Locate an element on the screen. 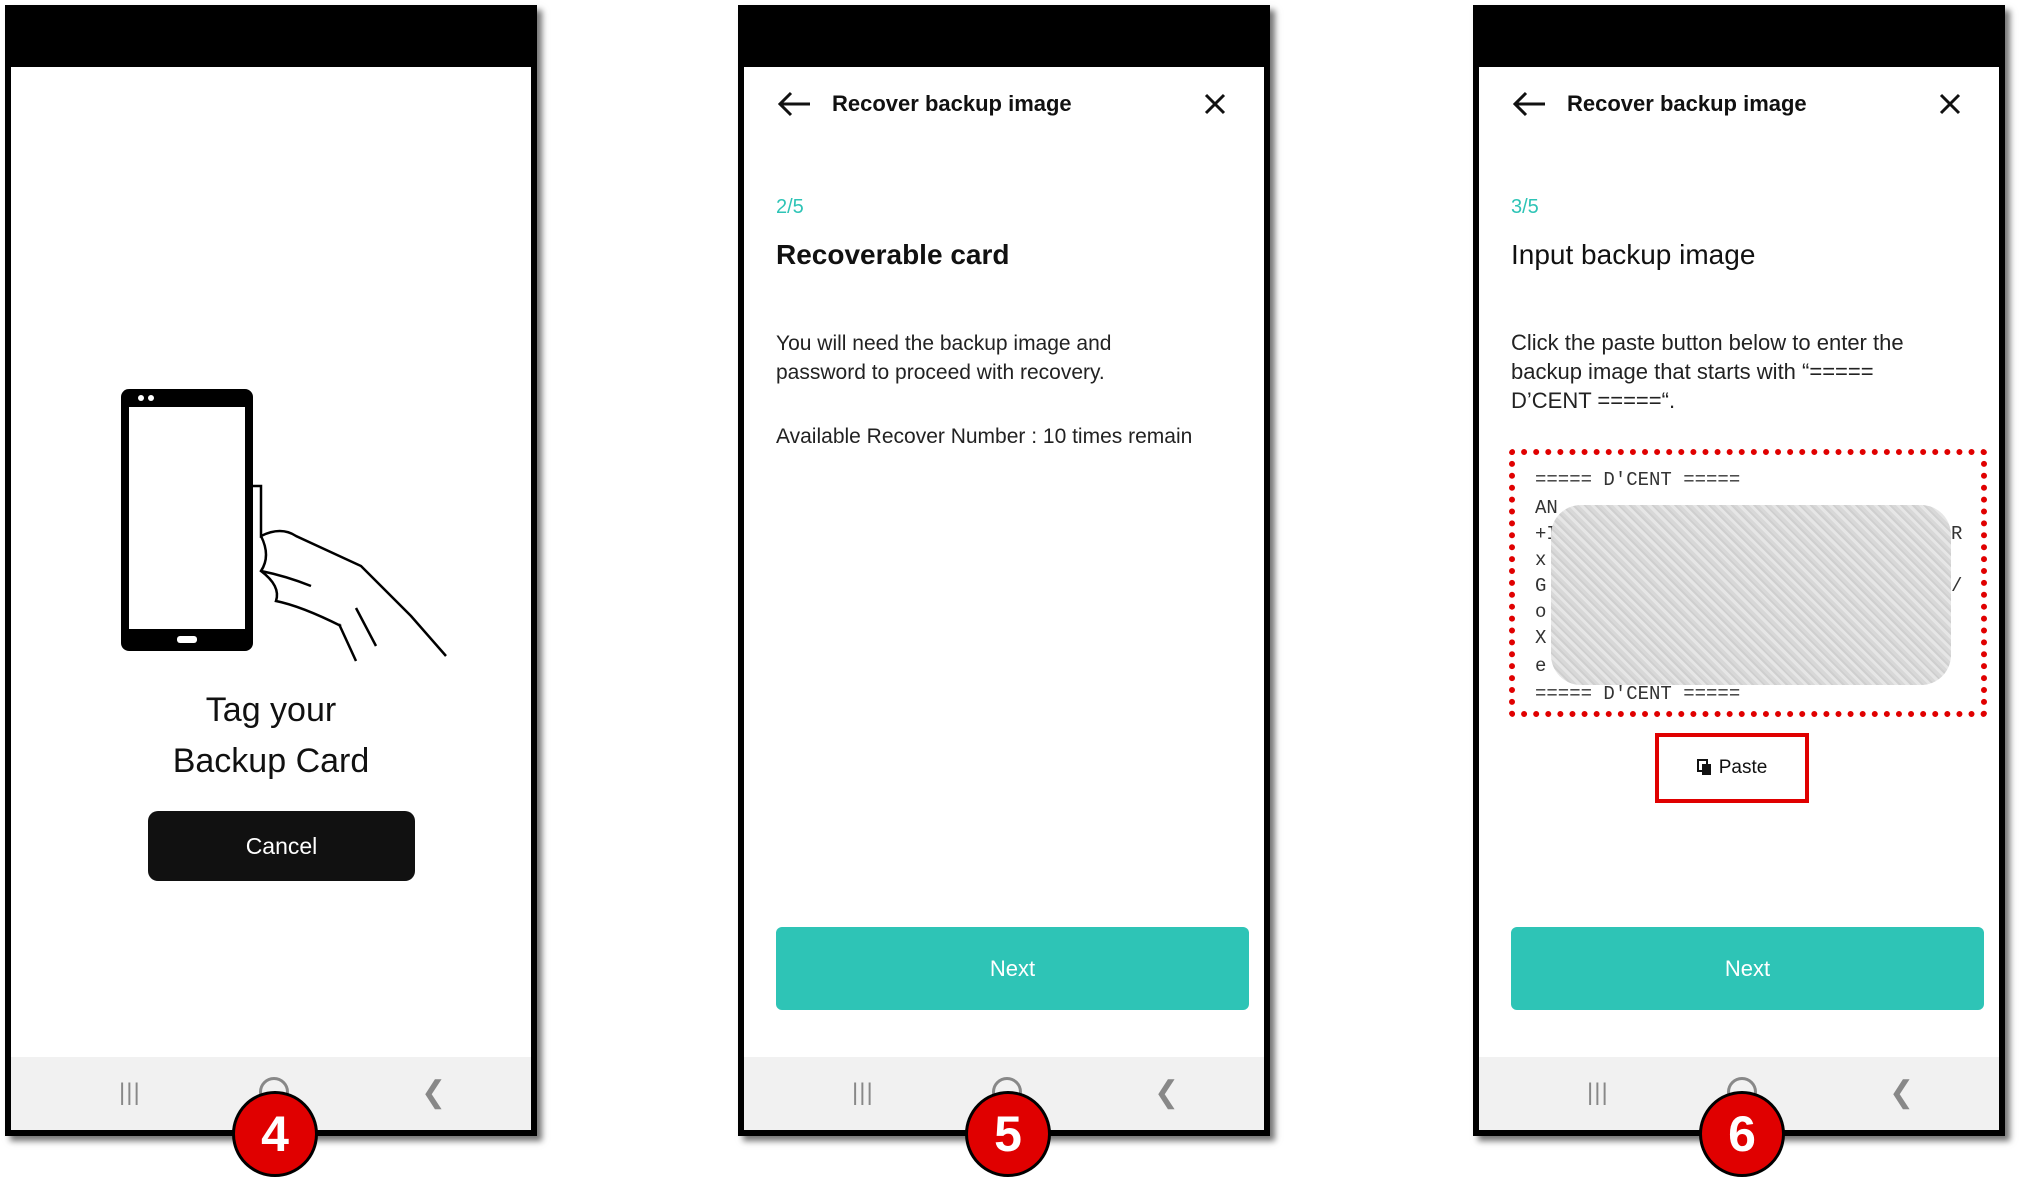  instruction-line2: backup image that starts with “===== is located at coordinates (1692, 371).